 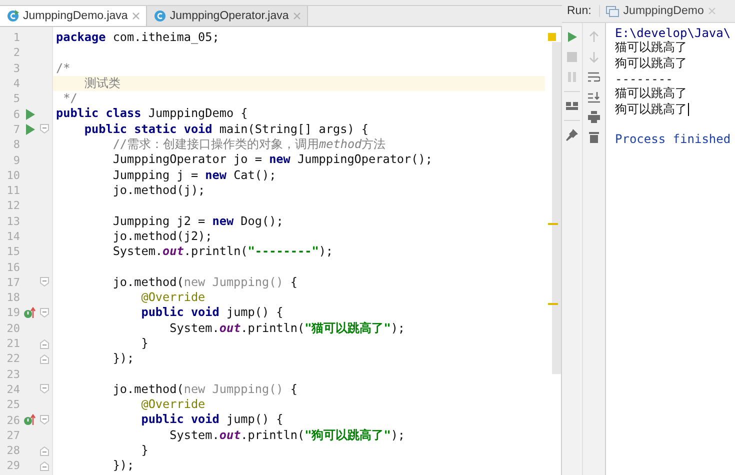 I want to click on panel-label: Run:, so click(x=581, y=11).